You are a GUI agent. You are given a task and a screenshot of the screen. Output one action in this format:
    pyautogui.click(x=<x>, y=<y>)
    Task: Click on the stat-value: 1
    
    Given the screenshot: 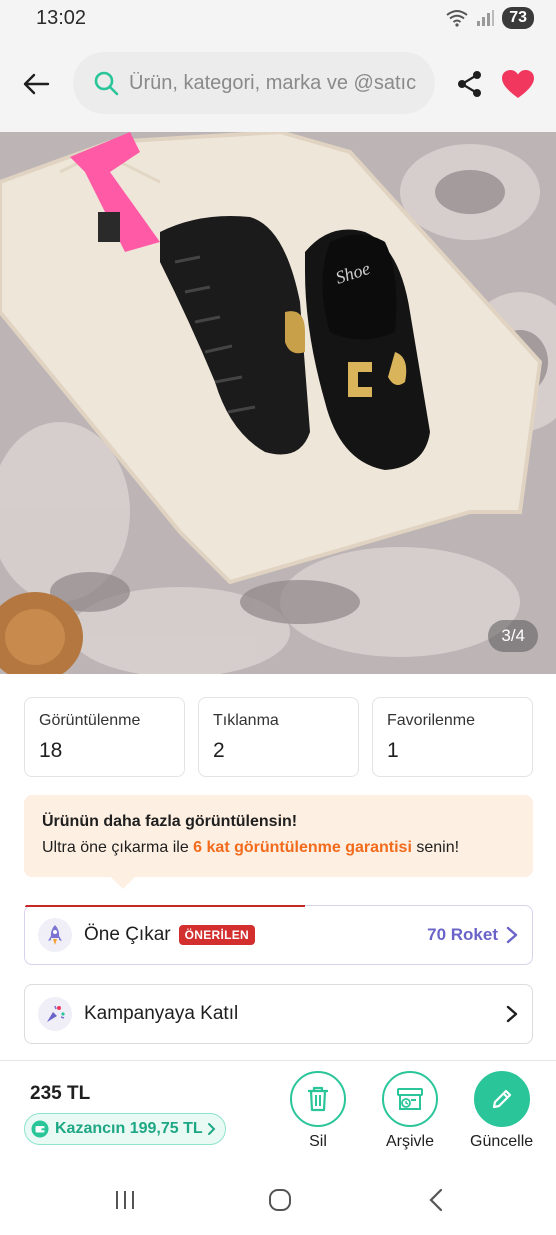 What is the action you would take?
    pyautogui.click(x=393, y=750)
    